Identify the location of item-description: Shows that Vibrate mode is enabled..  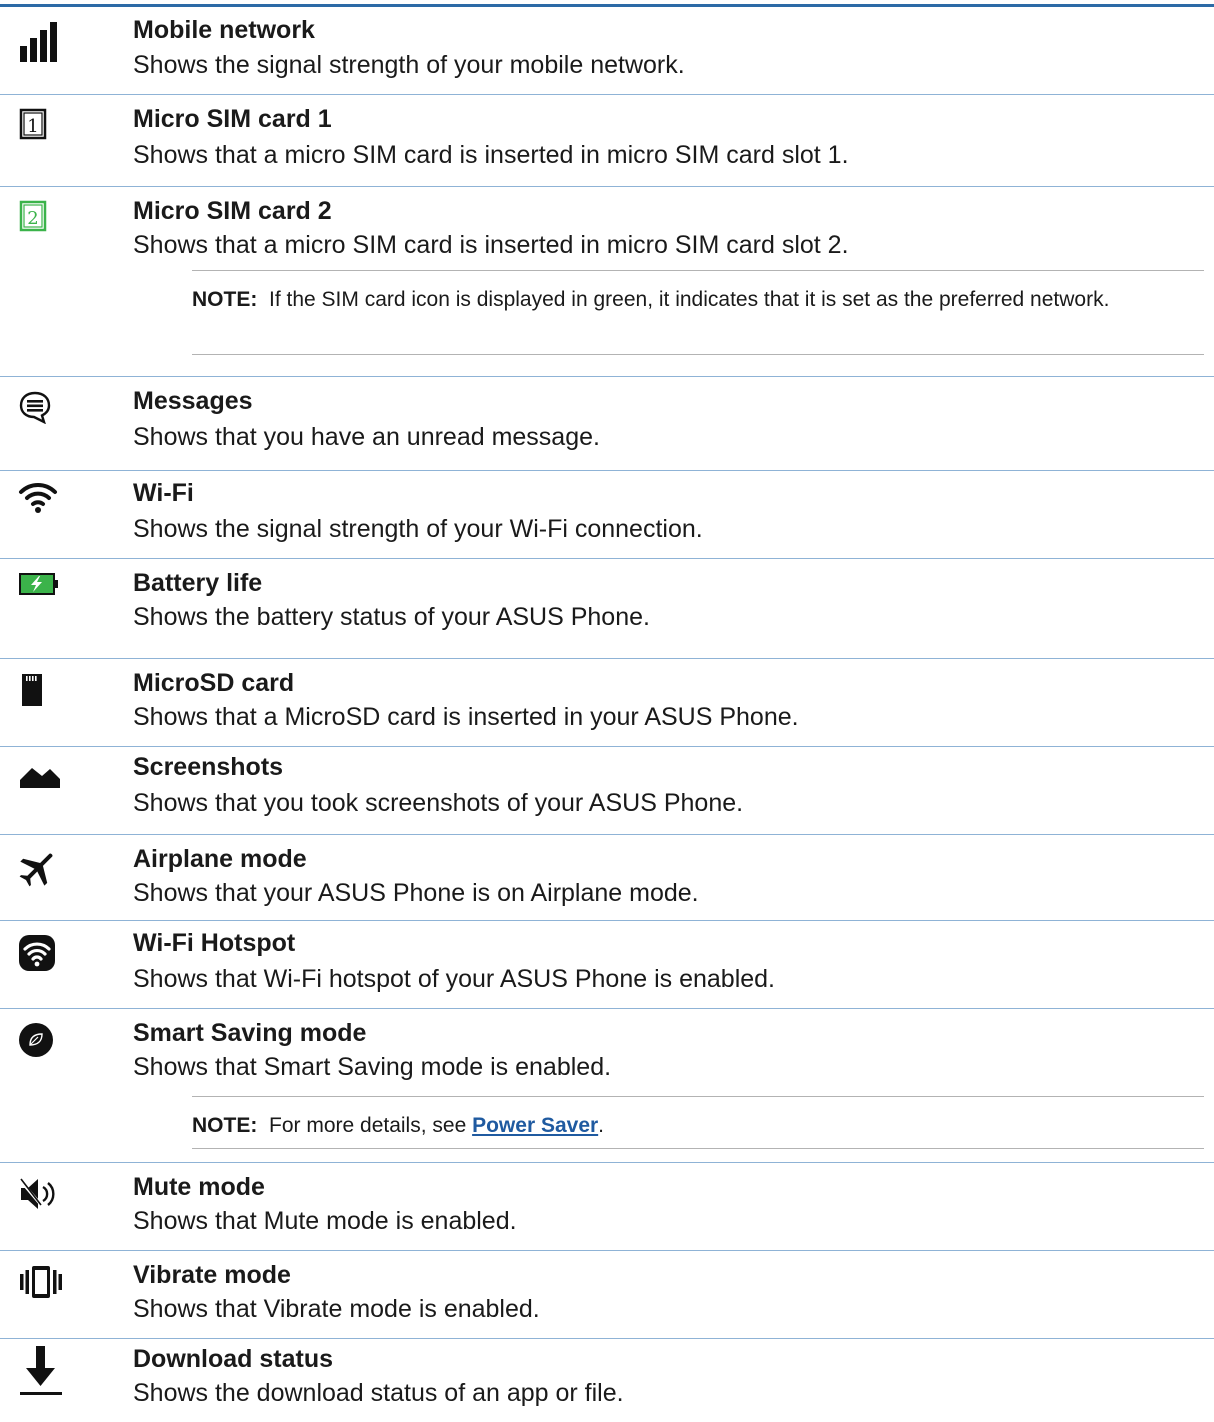
(336, 1309).